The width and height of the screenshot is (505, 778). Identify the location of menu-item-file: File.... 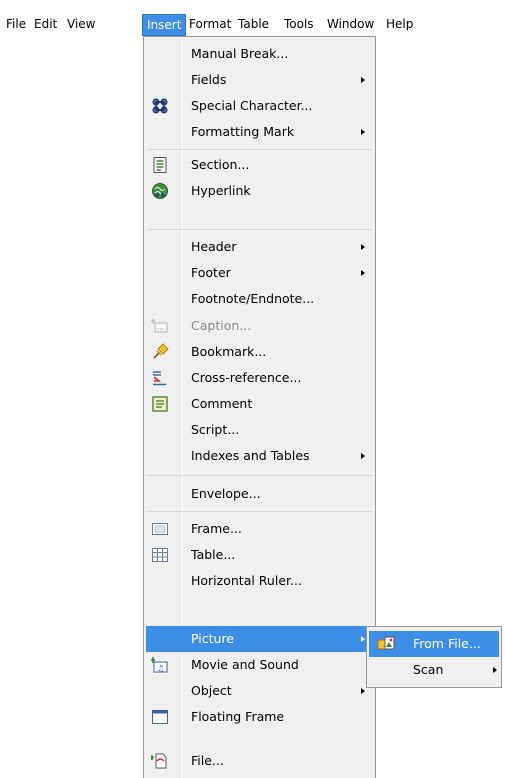
(259, 761).